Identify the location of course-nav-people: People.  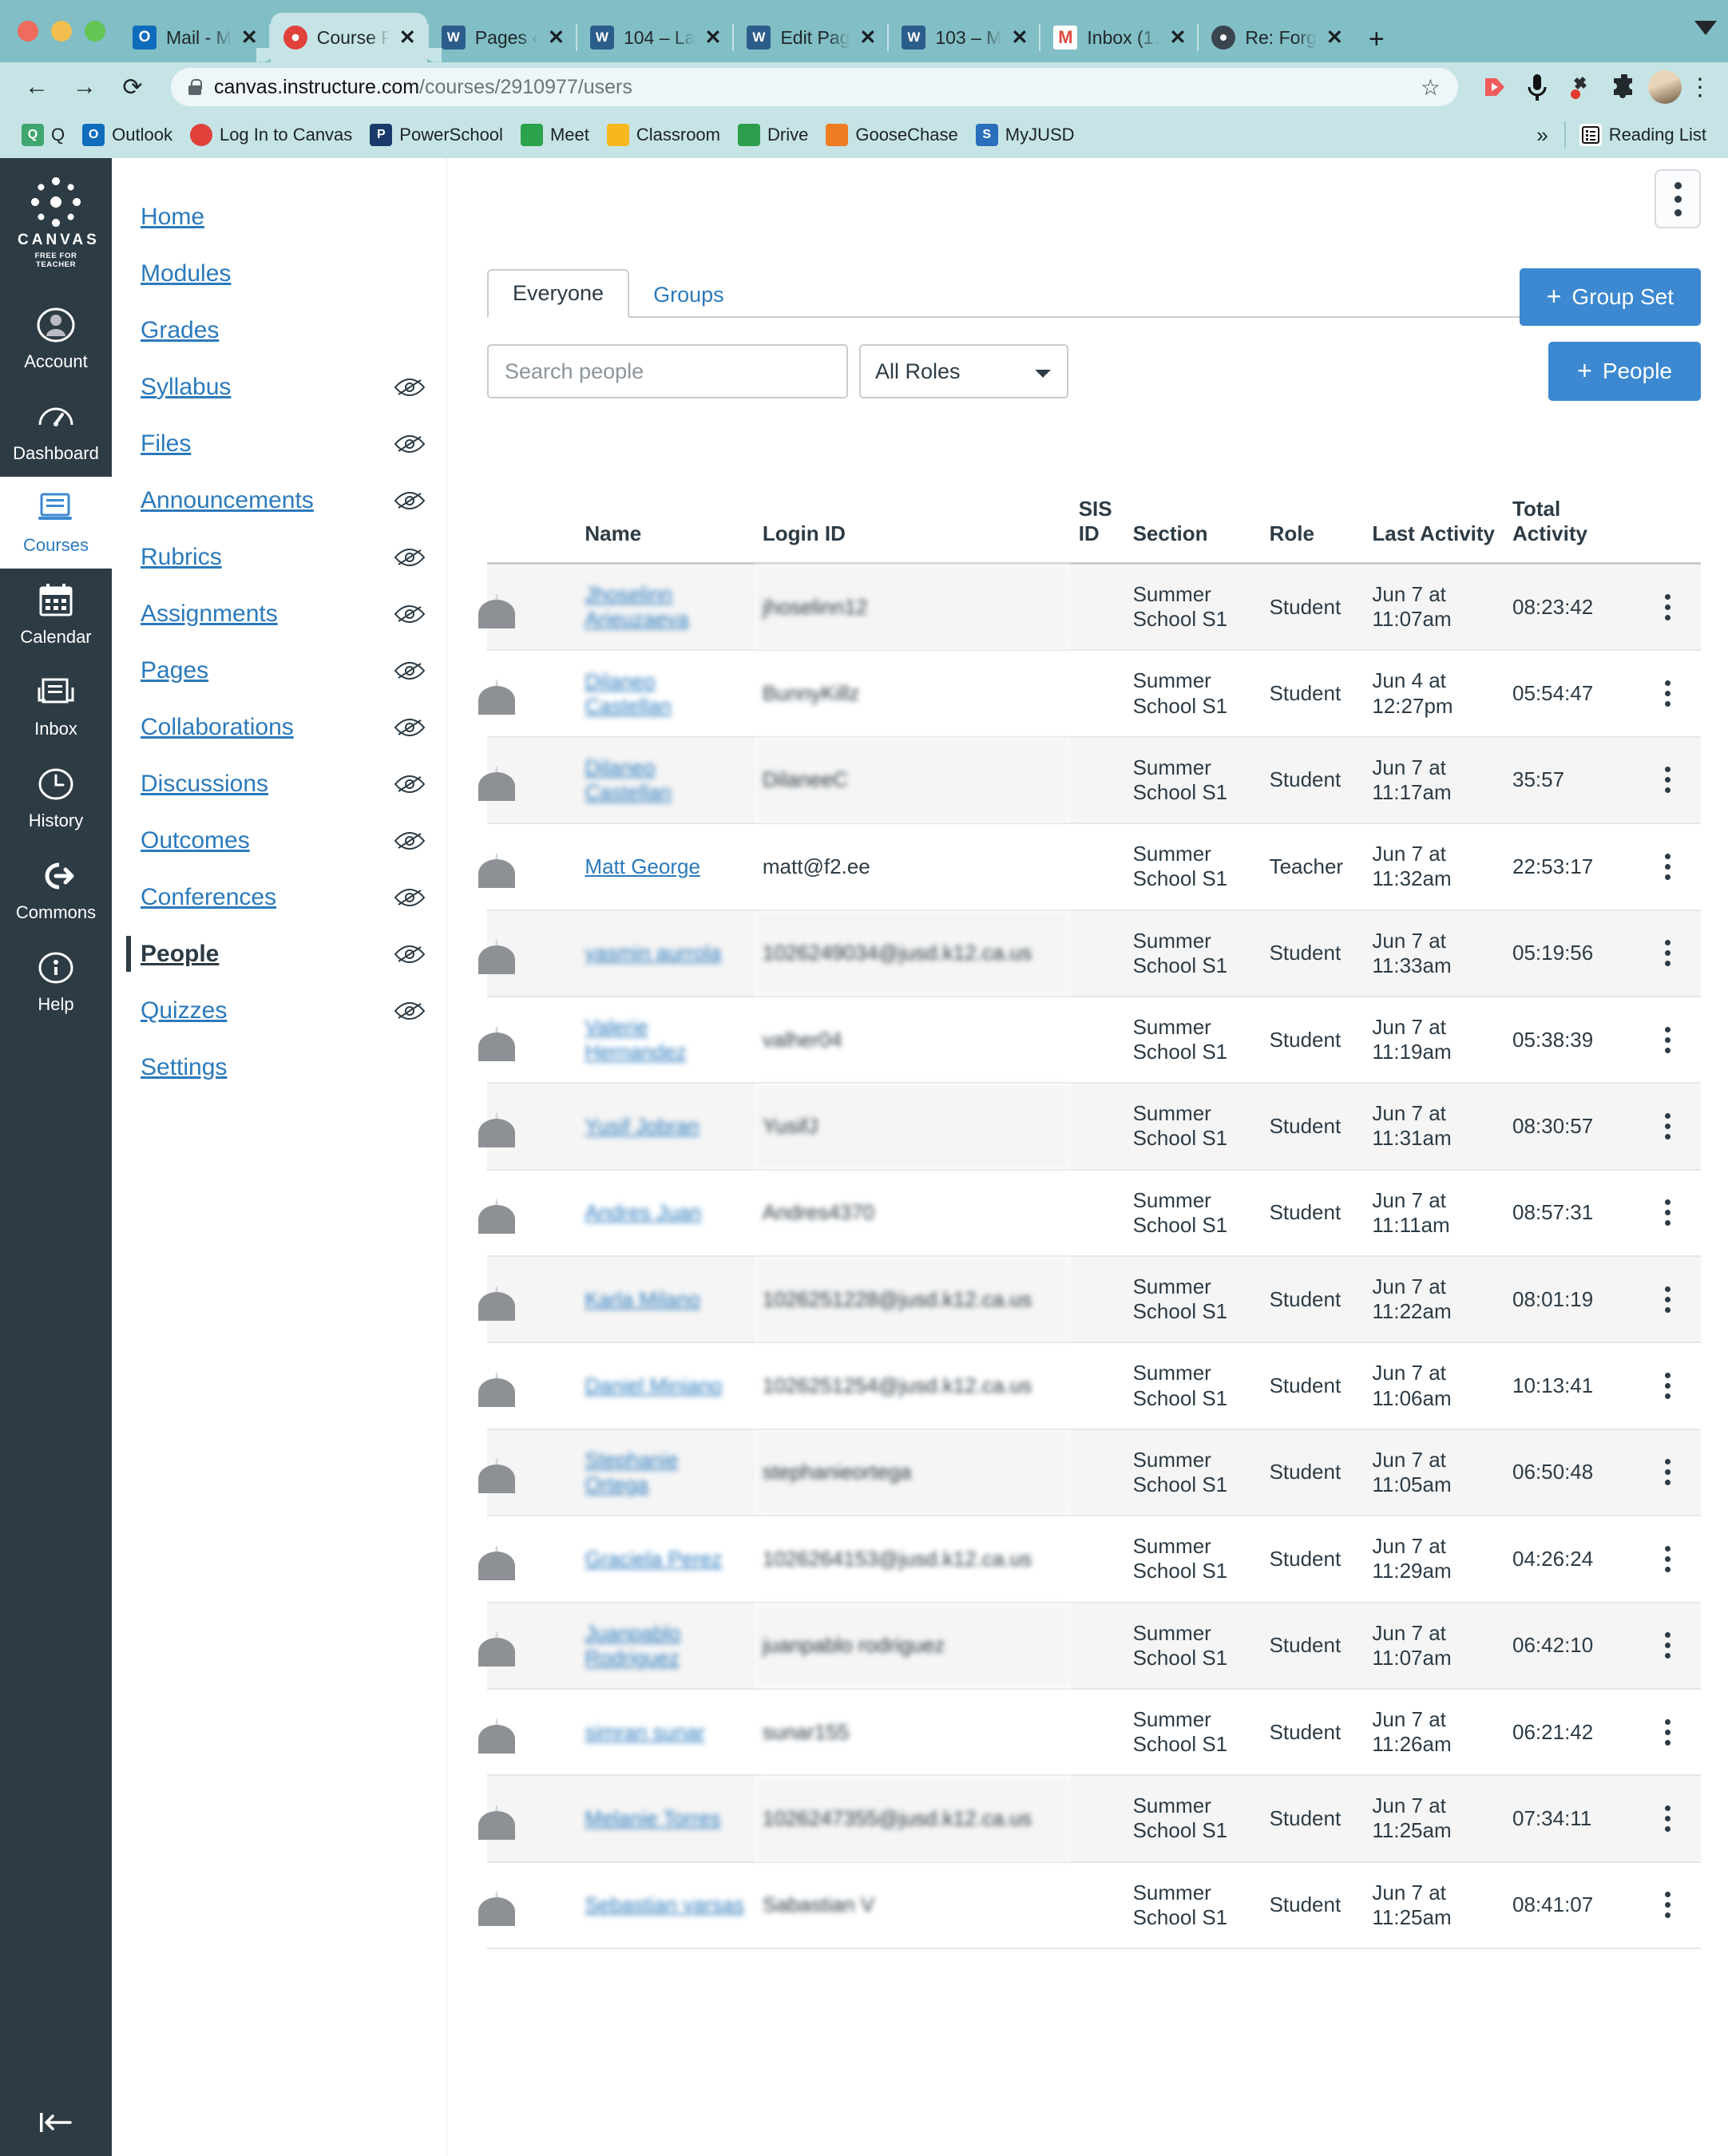
(279, 953).